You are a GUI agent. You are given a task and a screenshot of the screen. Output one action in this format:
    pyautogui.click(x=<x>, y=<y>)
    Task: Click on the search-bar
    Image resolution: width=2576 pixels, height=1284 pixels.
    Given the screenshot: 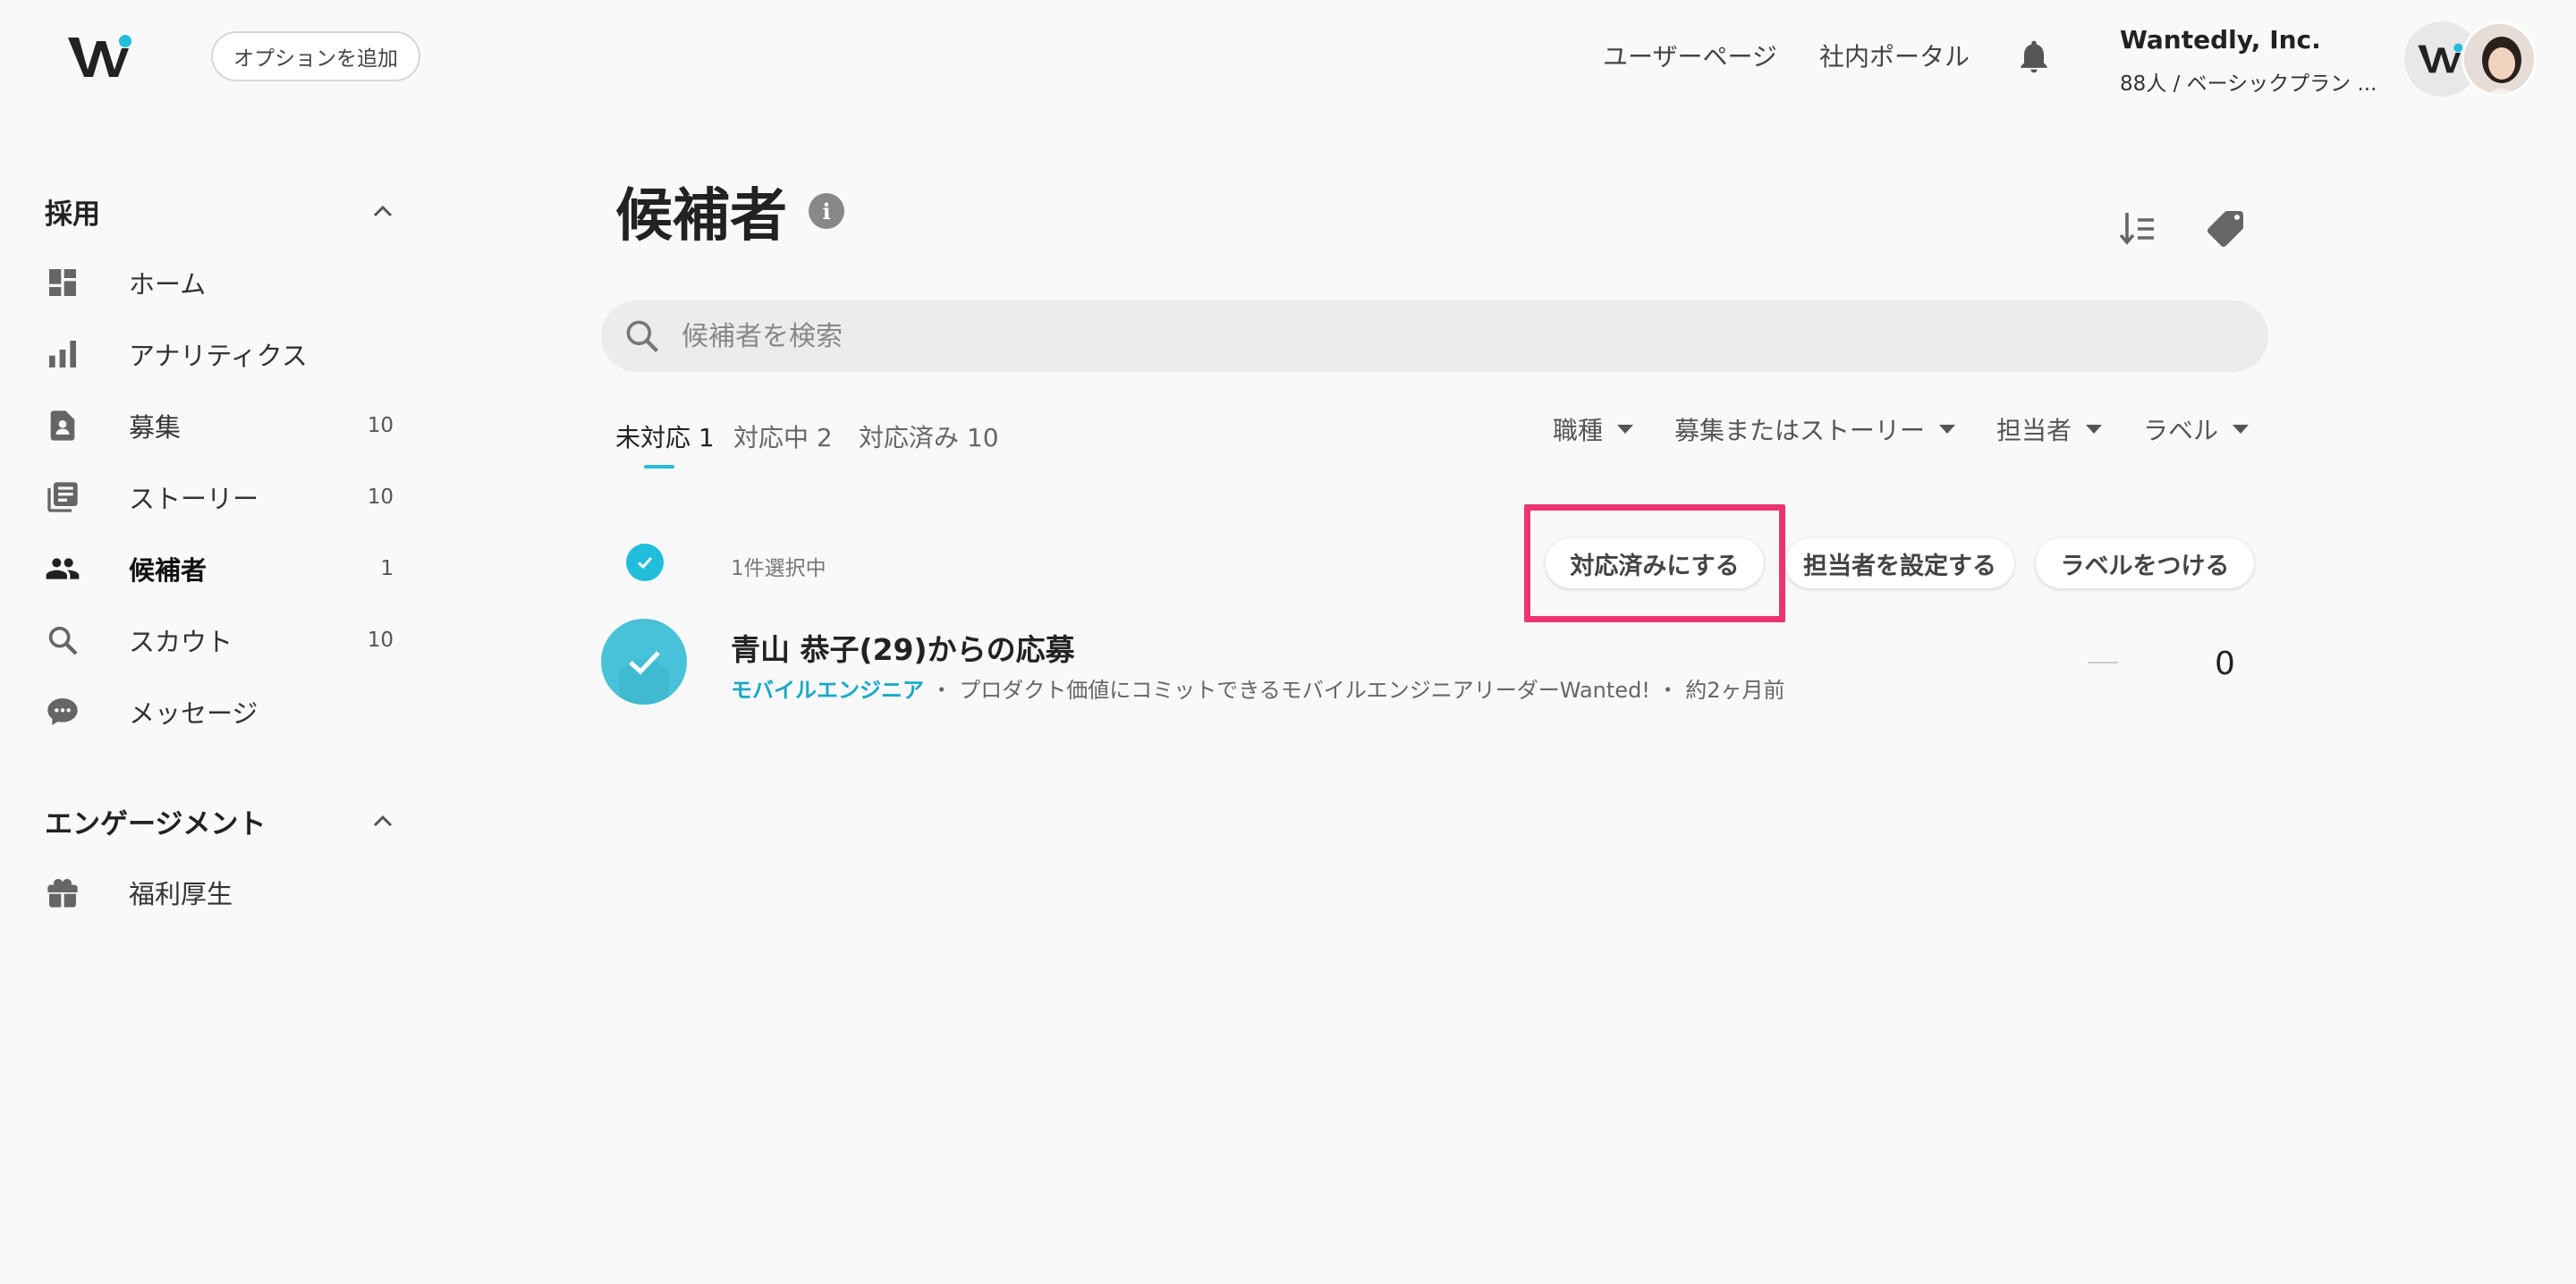 What is the action you would take?
    pyautogui.click(x=1434, y=336)
    